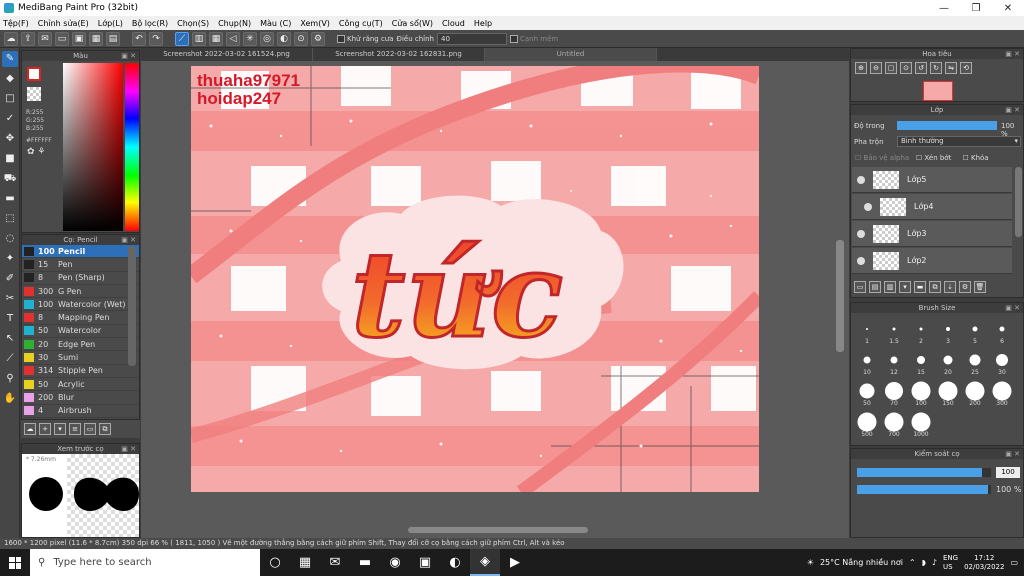  What do you see at coordinates (966, 68) in the screenshot?
I see `reset-icon: ⟲` at bounding box center [966, 68].